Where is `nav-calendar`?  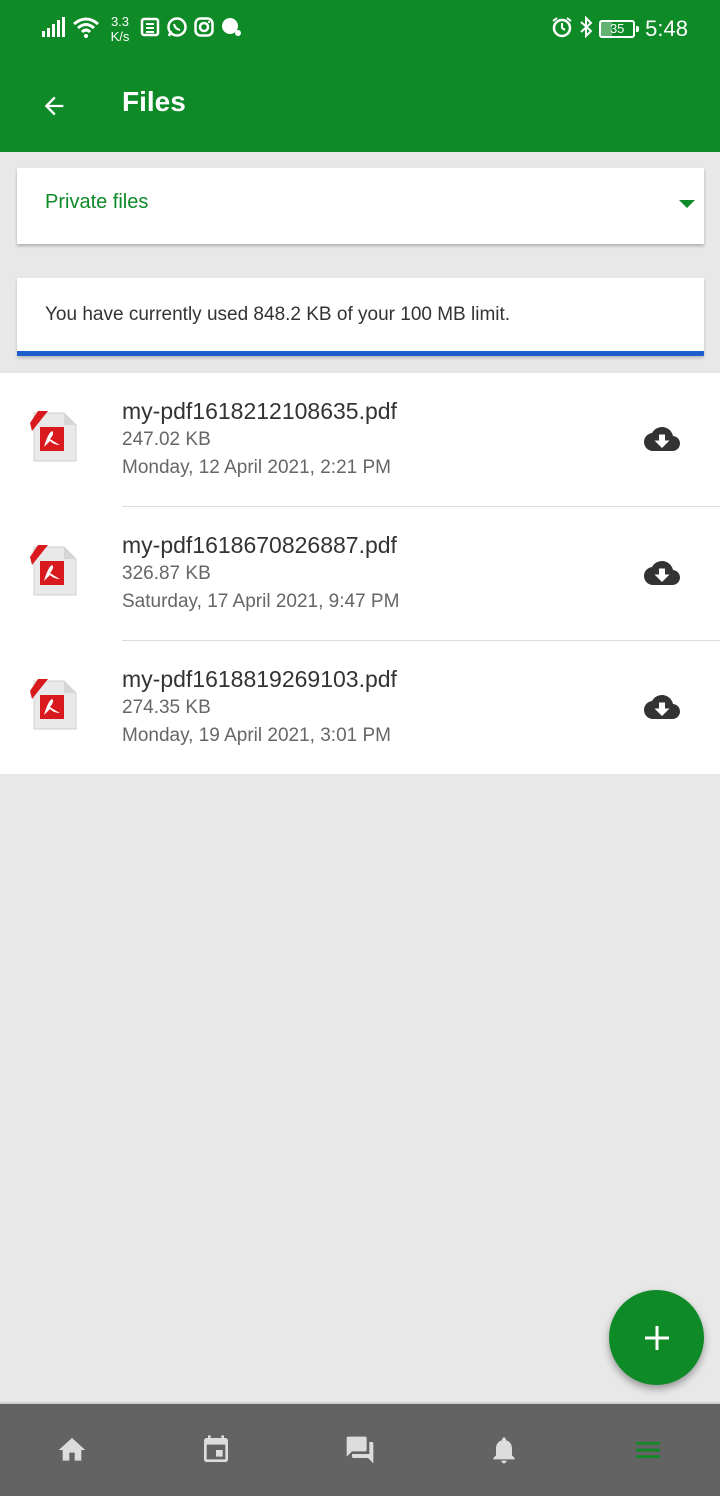
nav-calendar is located at coordinates (216, 1450).